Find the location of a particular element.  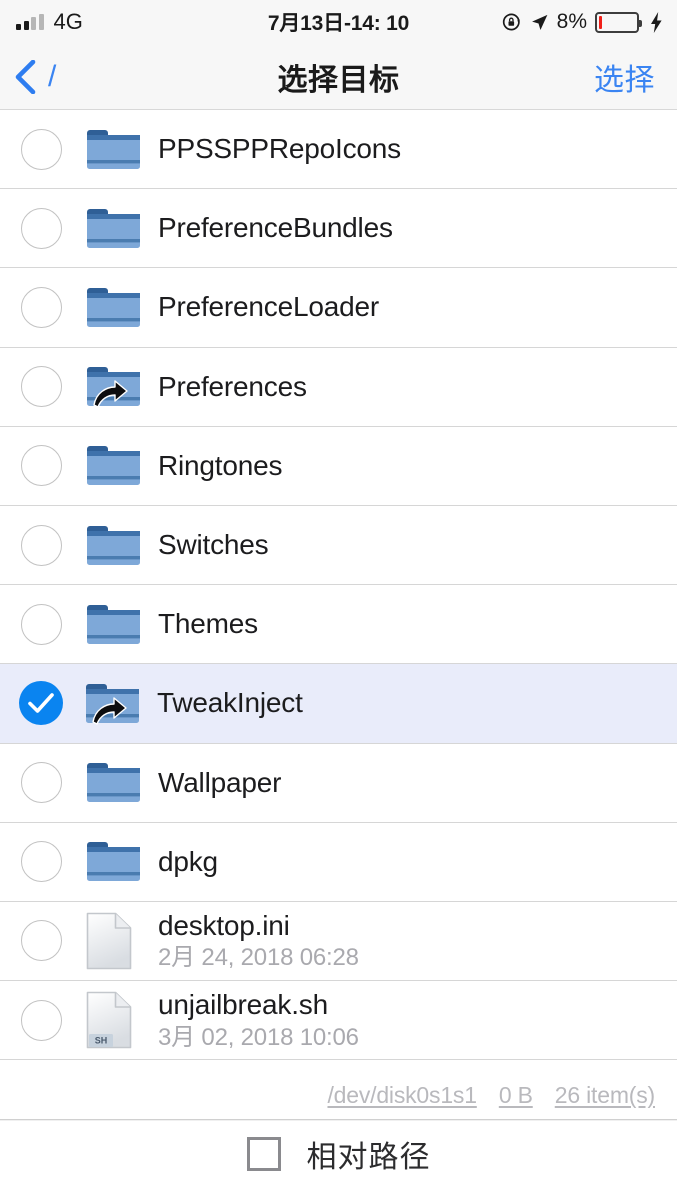

file-row: Wallpaper is located at coordinates (338, 783).